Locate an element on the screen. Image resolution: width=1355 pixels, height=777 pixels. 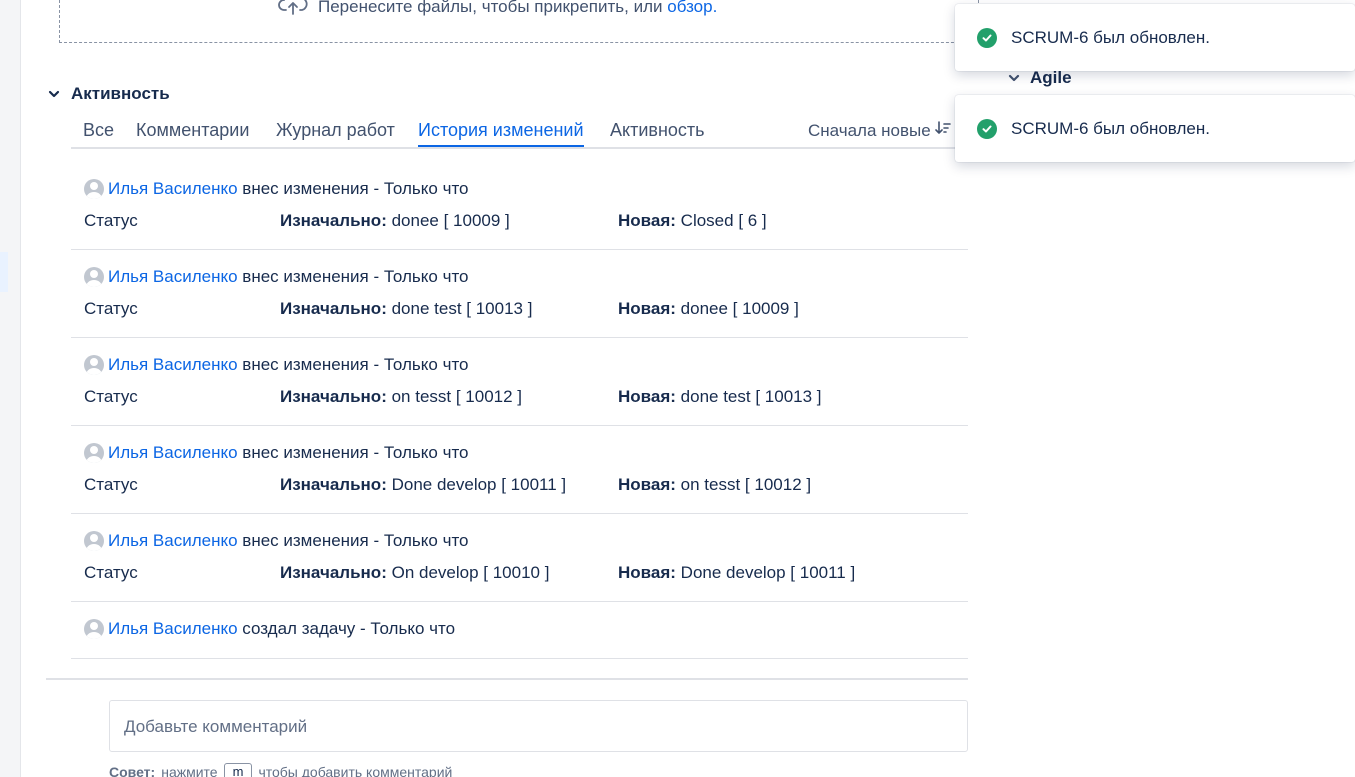
comment-input: Добавьте комментарий is located at coordinates (538, 726).